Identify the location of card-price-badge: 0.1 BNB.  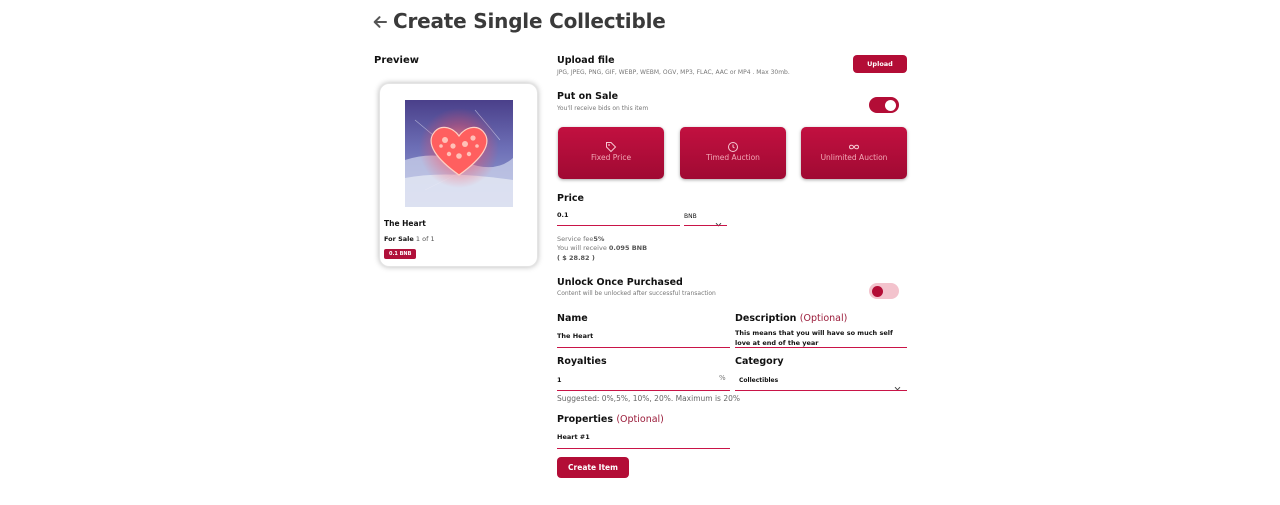
(400, 254).